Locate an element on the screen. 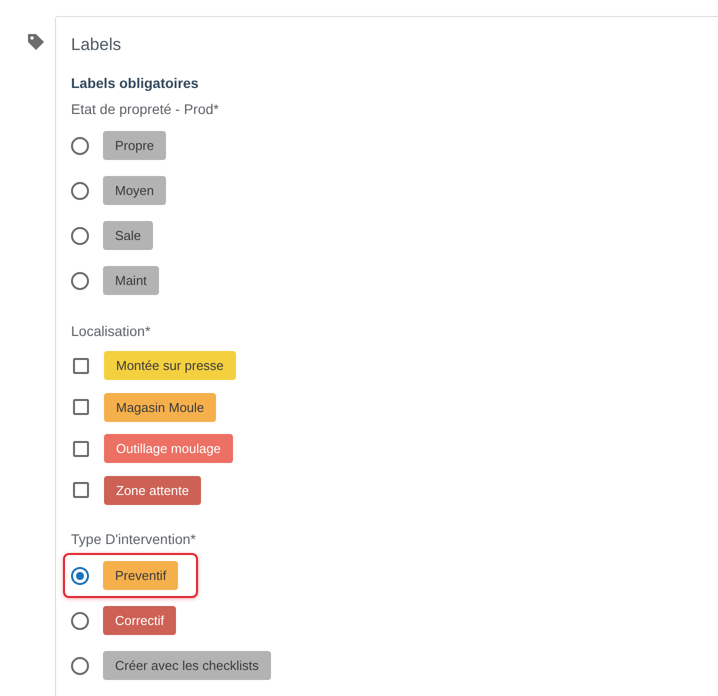  label-tag: Propre is located at coordinates (134, 145).